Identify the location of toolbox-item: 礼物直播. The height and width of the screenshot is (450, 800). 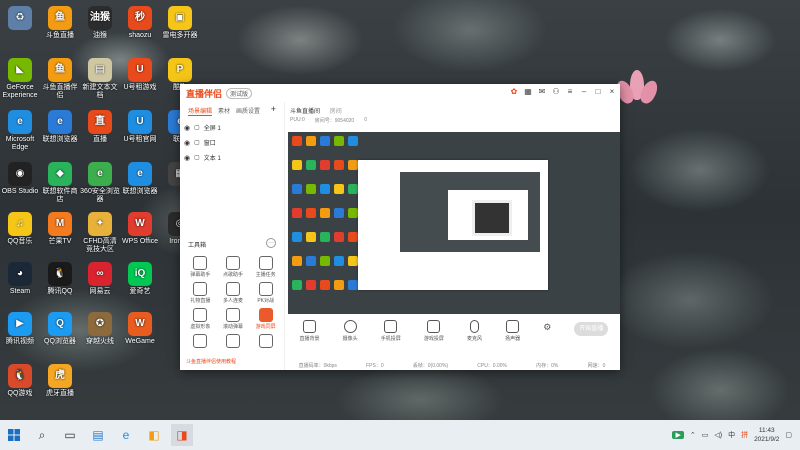
(200, 293).